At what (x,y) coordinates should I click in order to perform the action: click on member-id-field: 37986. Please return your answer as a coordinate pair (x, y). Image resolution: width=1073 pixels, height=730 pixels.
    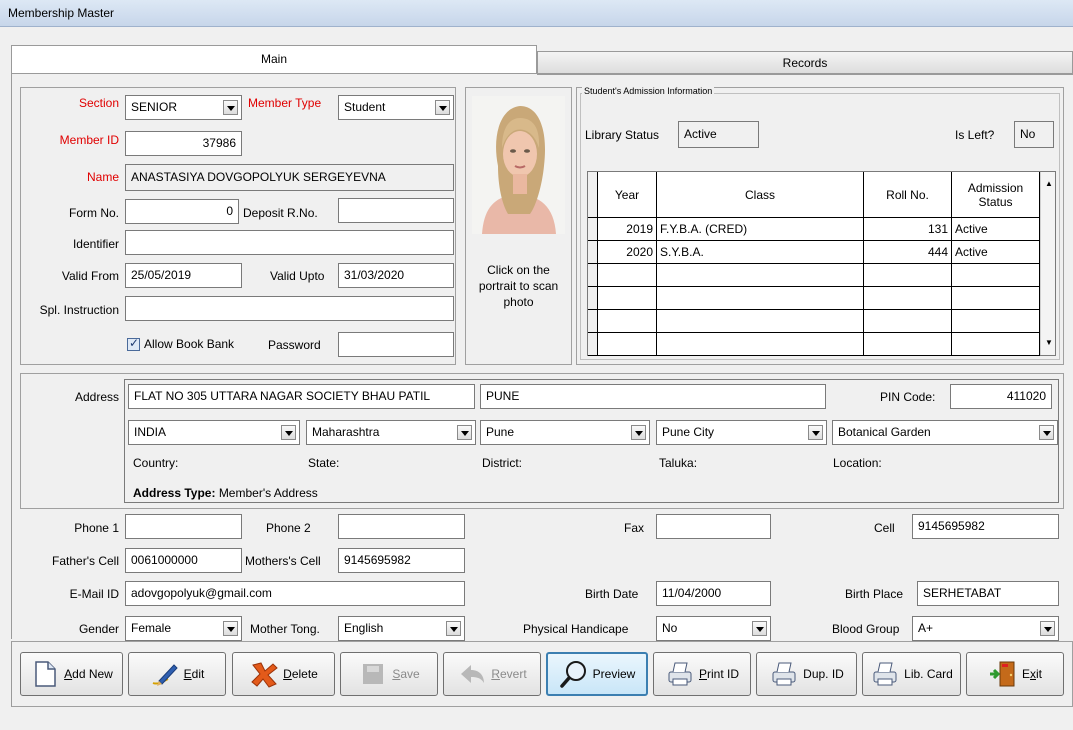
    Looking at the image, I should click on (183, 143).